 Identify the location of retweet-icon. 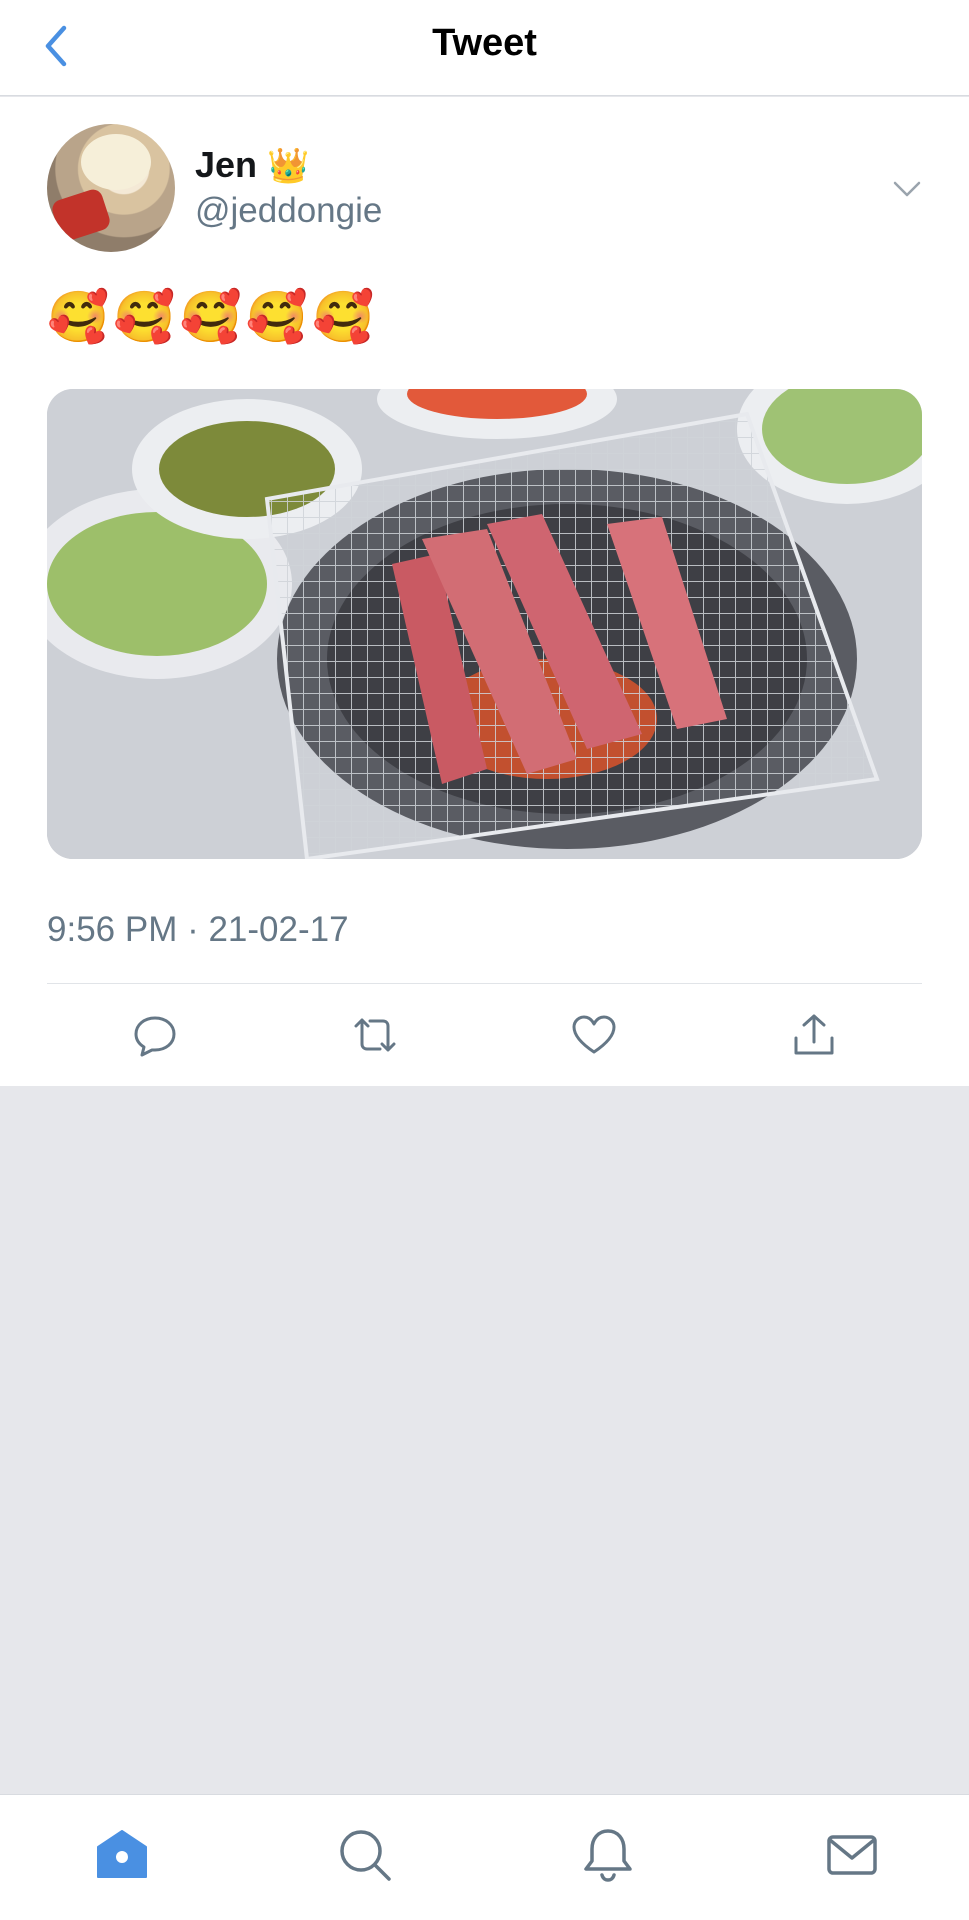
(375, 1035).